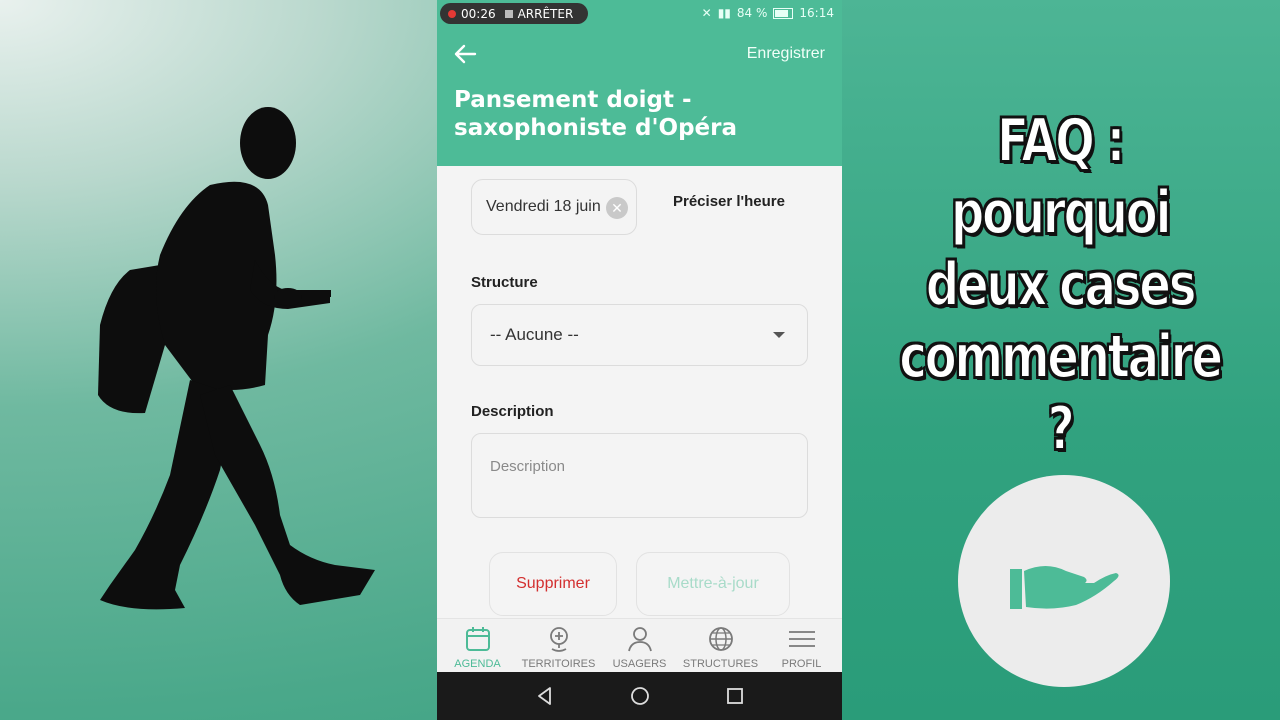  What do you see at coordinates (617, 208) in the screenshot?
I see `clear-date-icon: ✕` at bounding box center [617, 208].